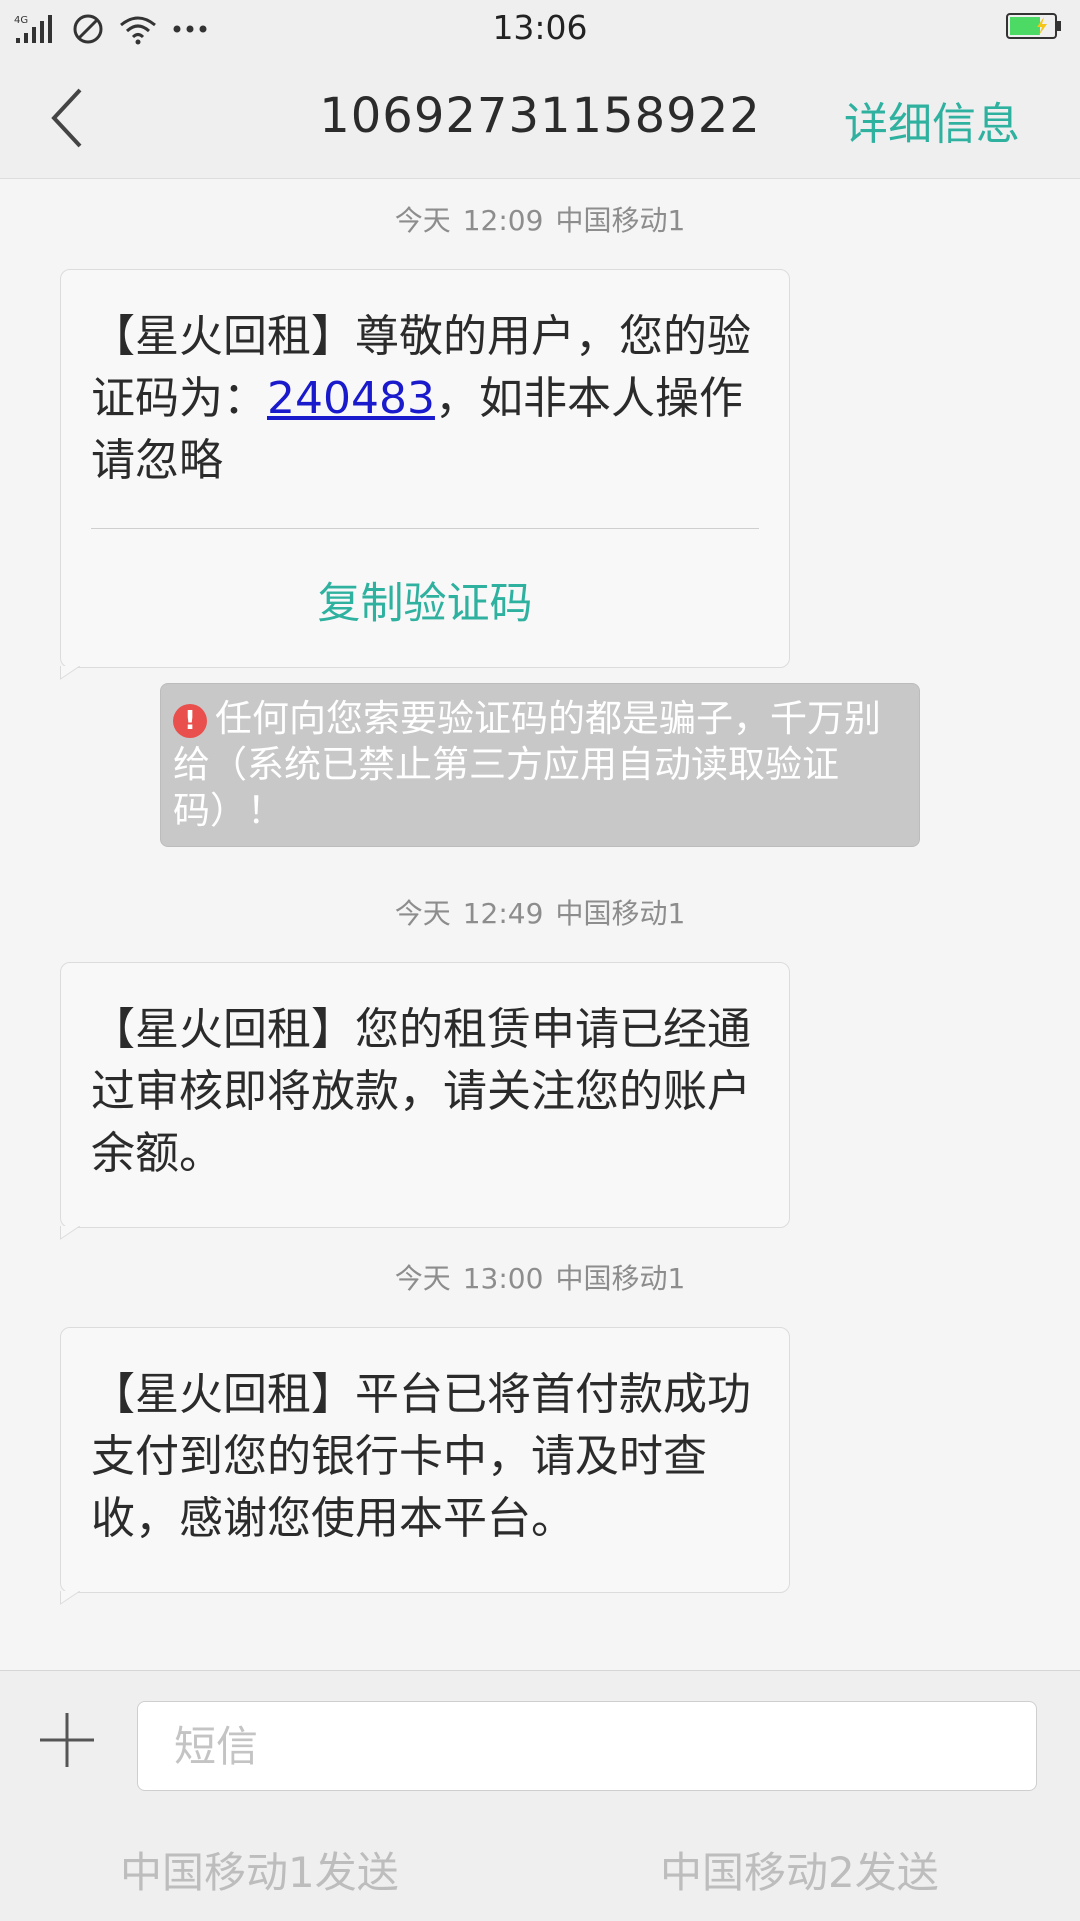  Describe the element at coordinates (421, 1091) in the screenshot. I see `message-text: 【星火回租】您的租赁申请已经通过审核即将放款，请关注您的账户余额。` at that location.